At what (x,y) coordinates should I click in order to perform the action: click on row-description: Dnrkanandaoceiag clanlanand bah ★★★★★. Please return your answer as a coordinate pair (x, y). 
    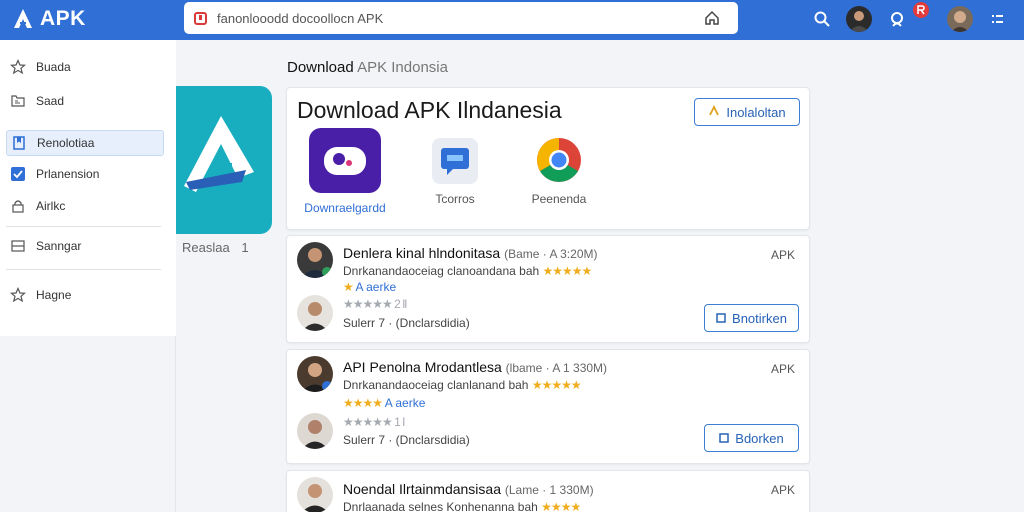
    Looking at the image, I should click on (462, 385).